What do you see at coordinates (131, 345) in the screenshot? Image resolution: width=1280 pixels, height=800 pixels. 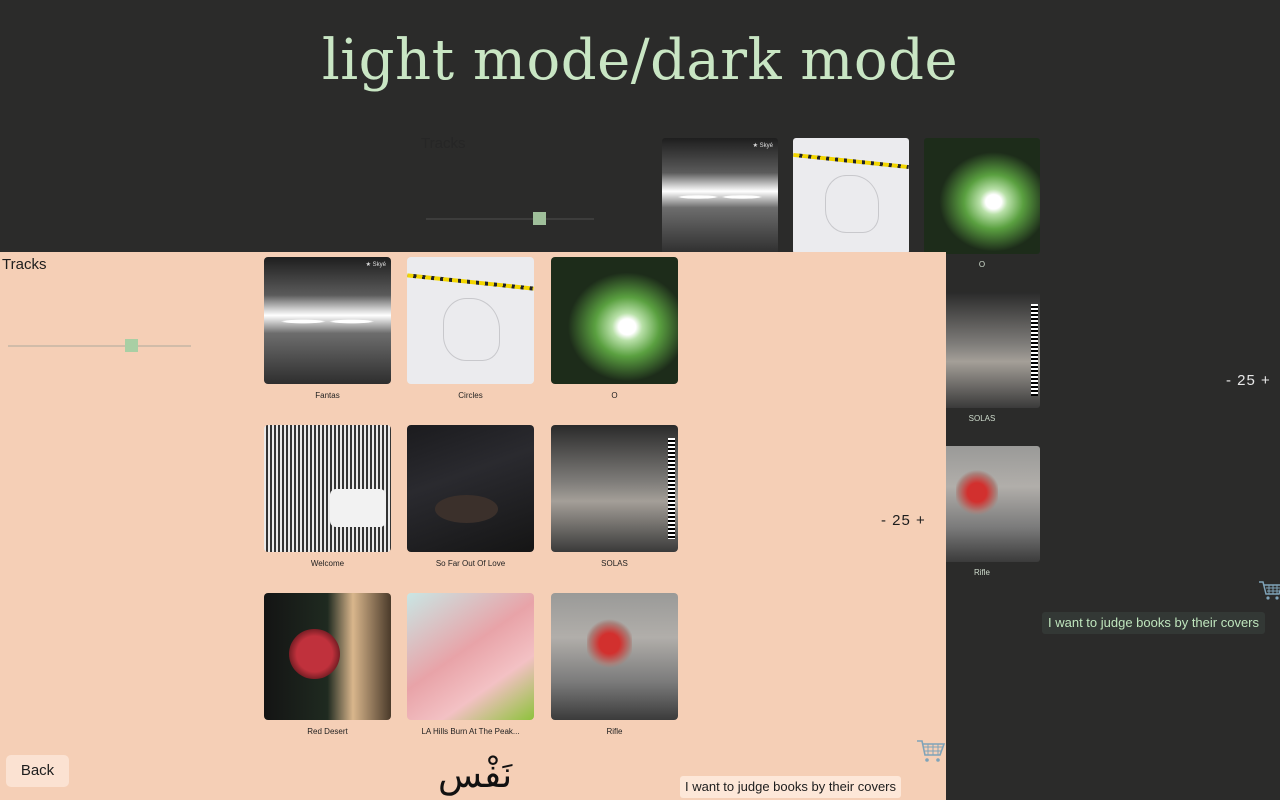 I see `light-slider-thumb` at bounding box center [131, 345].